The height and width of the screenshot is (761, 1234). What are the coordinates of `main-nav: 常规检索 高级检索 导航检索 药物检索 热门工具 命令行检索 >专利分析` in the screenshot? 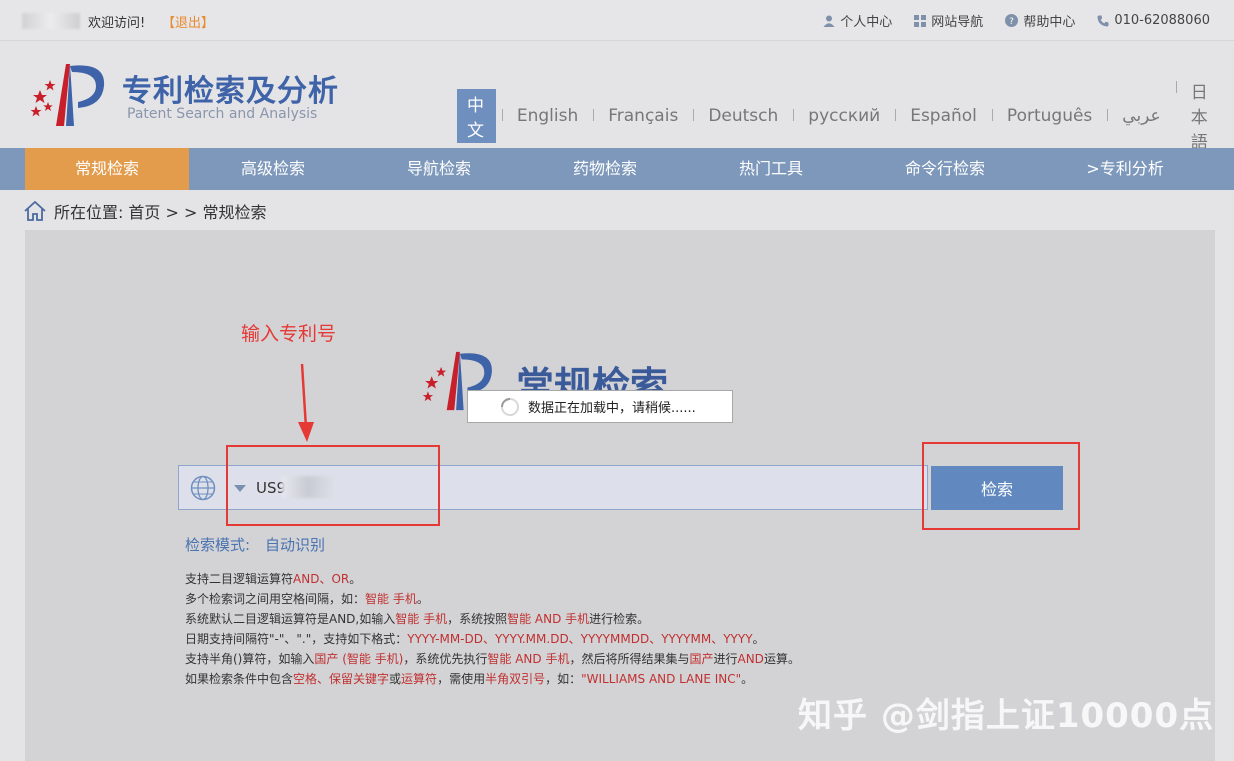 It's located at (617, 169).